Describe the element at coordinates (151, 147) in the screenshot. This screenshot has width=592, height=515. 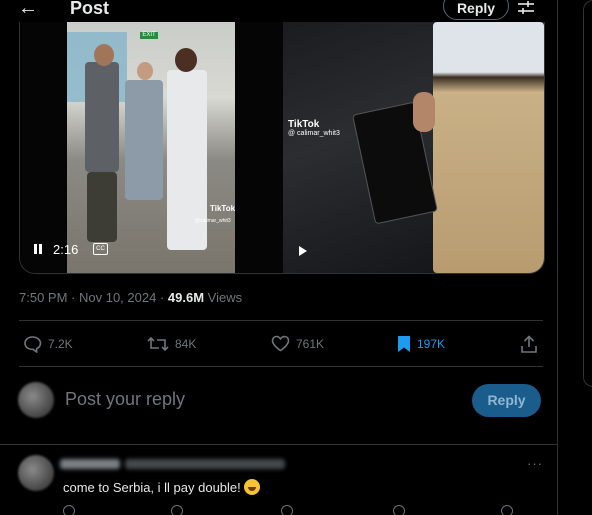
I see `video-left: EXIT TikTok @calimar_whit3` at that location.